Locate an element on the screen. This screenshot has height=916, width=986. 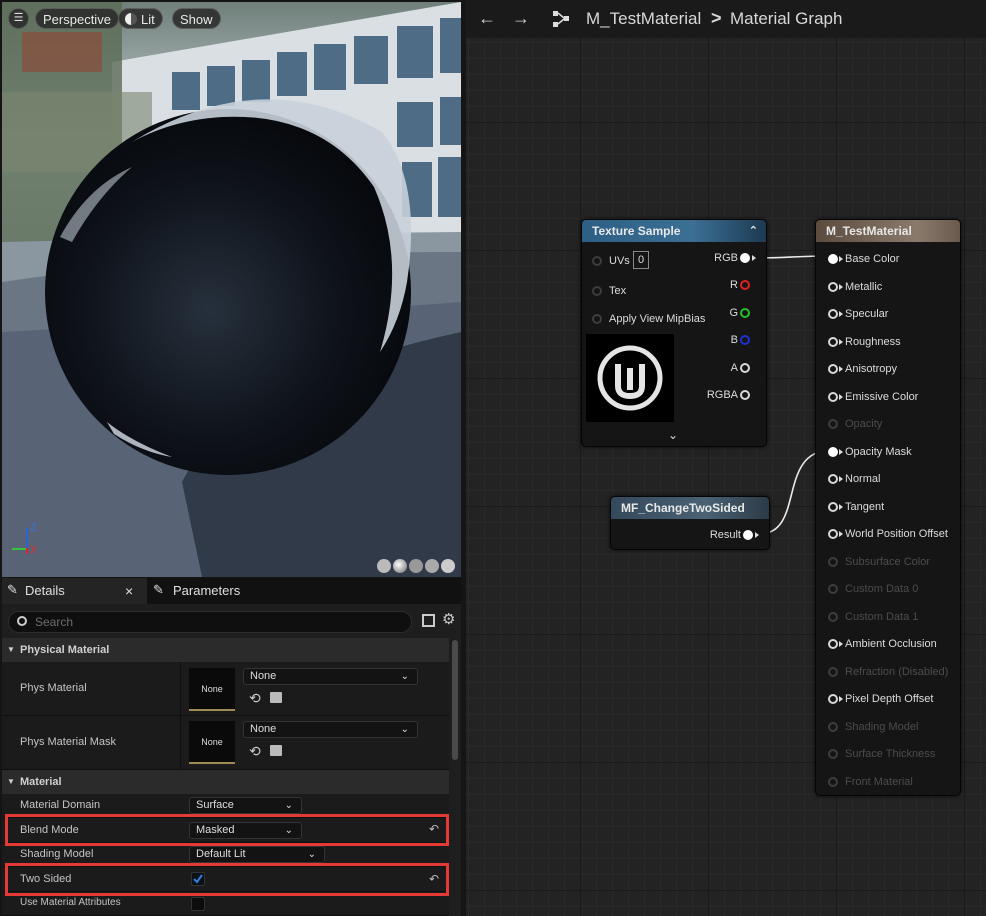
section-physical-material: ▼ Physical Material is located at coordinates (225, 650).